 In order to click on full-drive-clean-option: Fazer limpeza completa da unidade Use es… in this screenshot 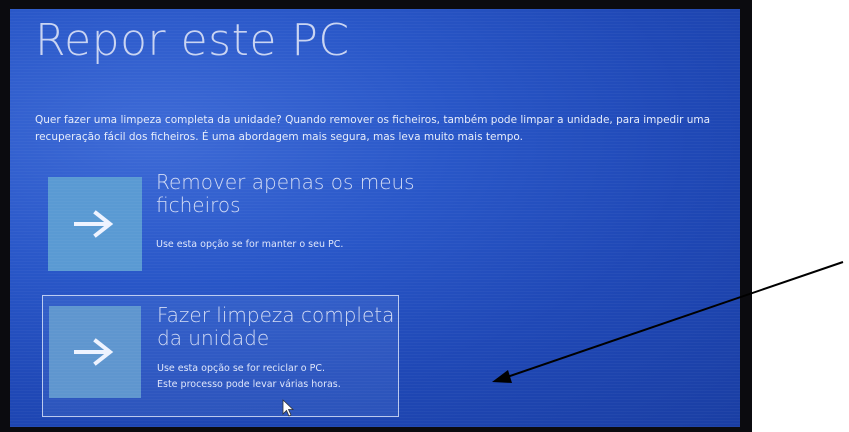, I will do `click(220, 356)`.